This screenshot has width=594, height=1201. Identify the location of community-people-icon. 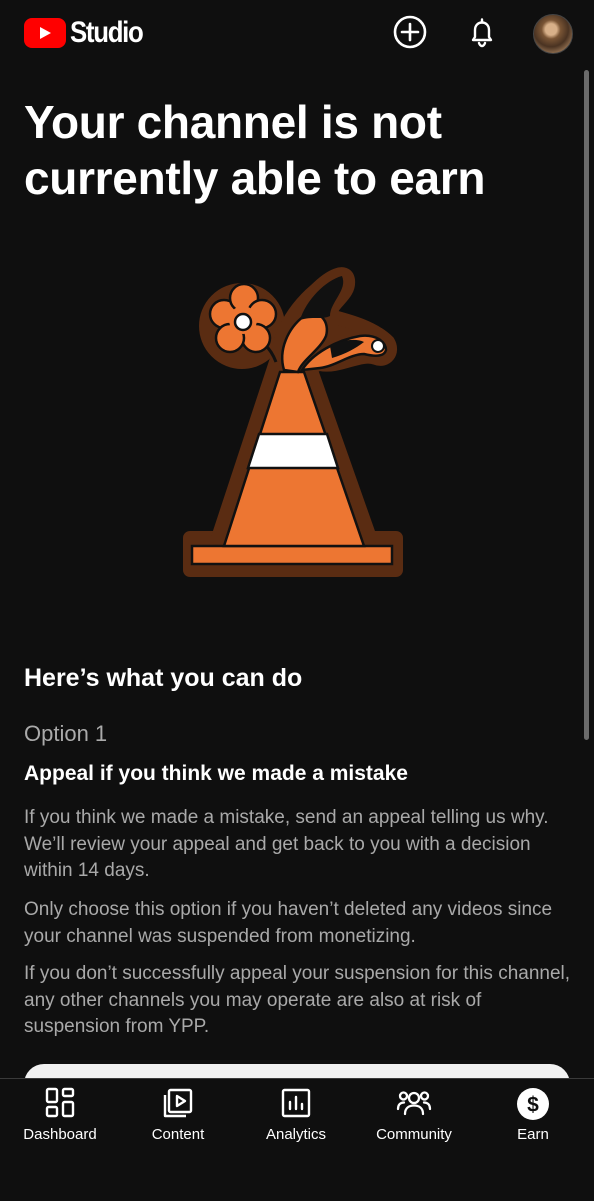
(414, 1103).